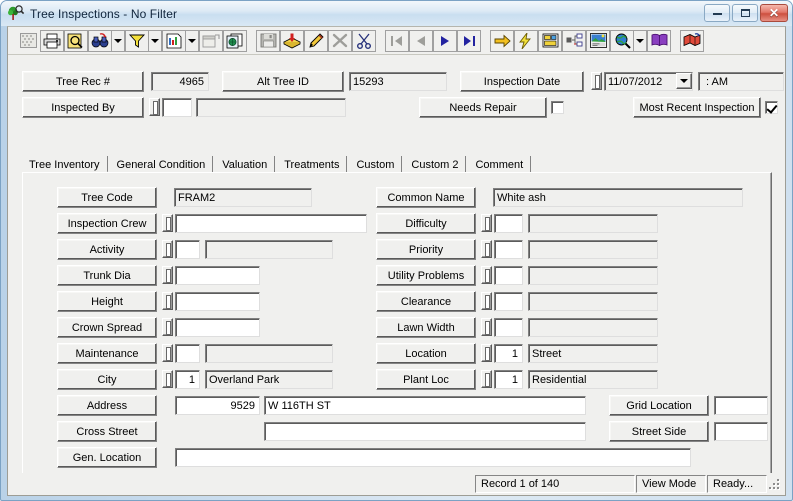 The height and width of the screenshot is (501, 793). What do you see at coordinates (167, 249) in the screenshot?
I see `activity-lookup` at bounding box center [167, 249].